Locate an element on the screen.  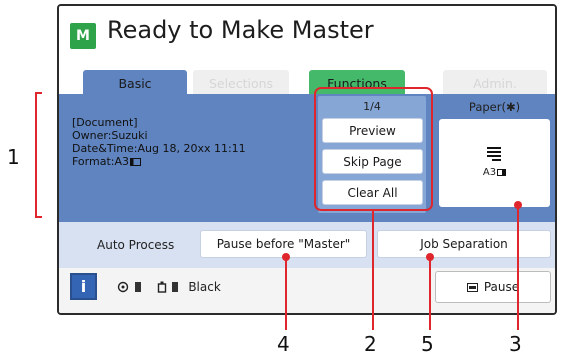
callout-label-3: 3 is located at coordinates (515, 344).